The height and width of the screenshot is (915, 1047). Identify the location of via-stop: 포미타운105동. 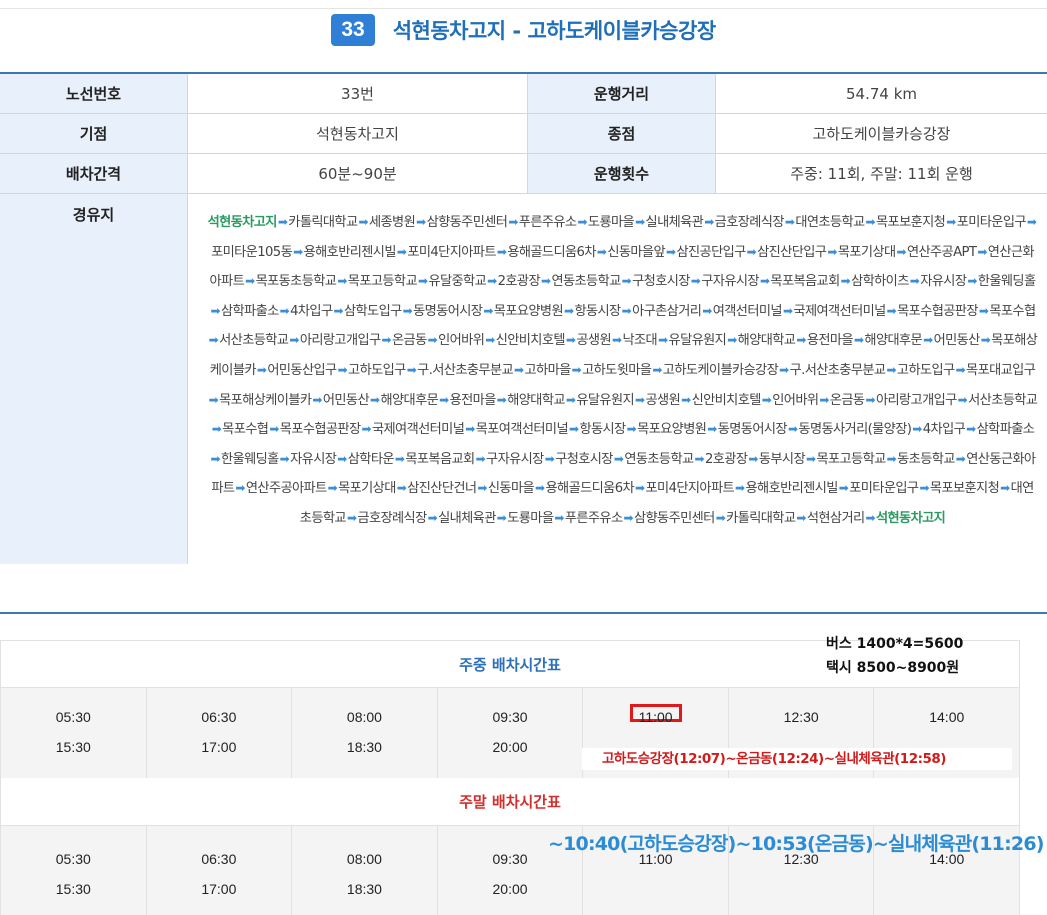
(252, 252).